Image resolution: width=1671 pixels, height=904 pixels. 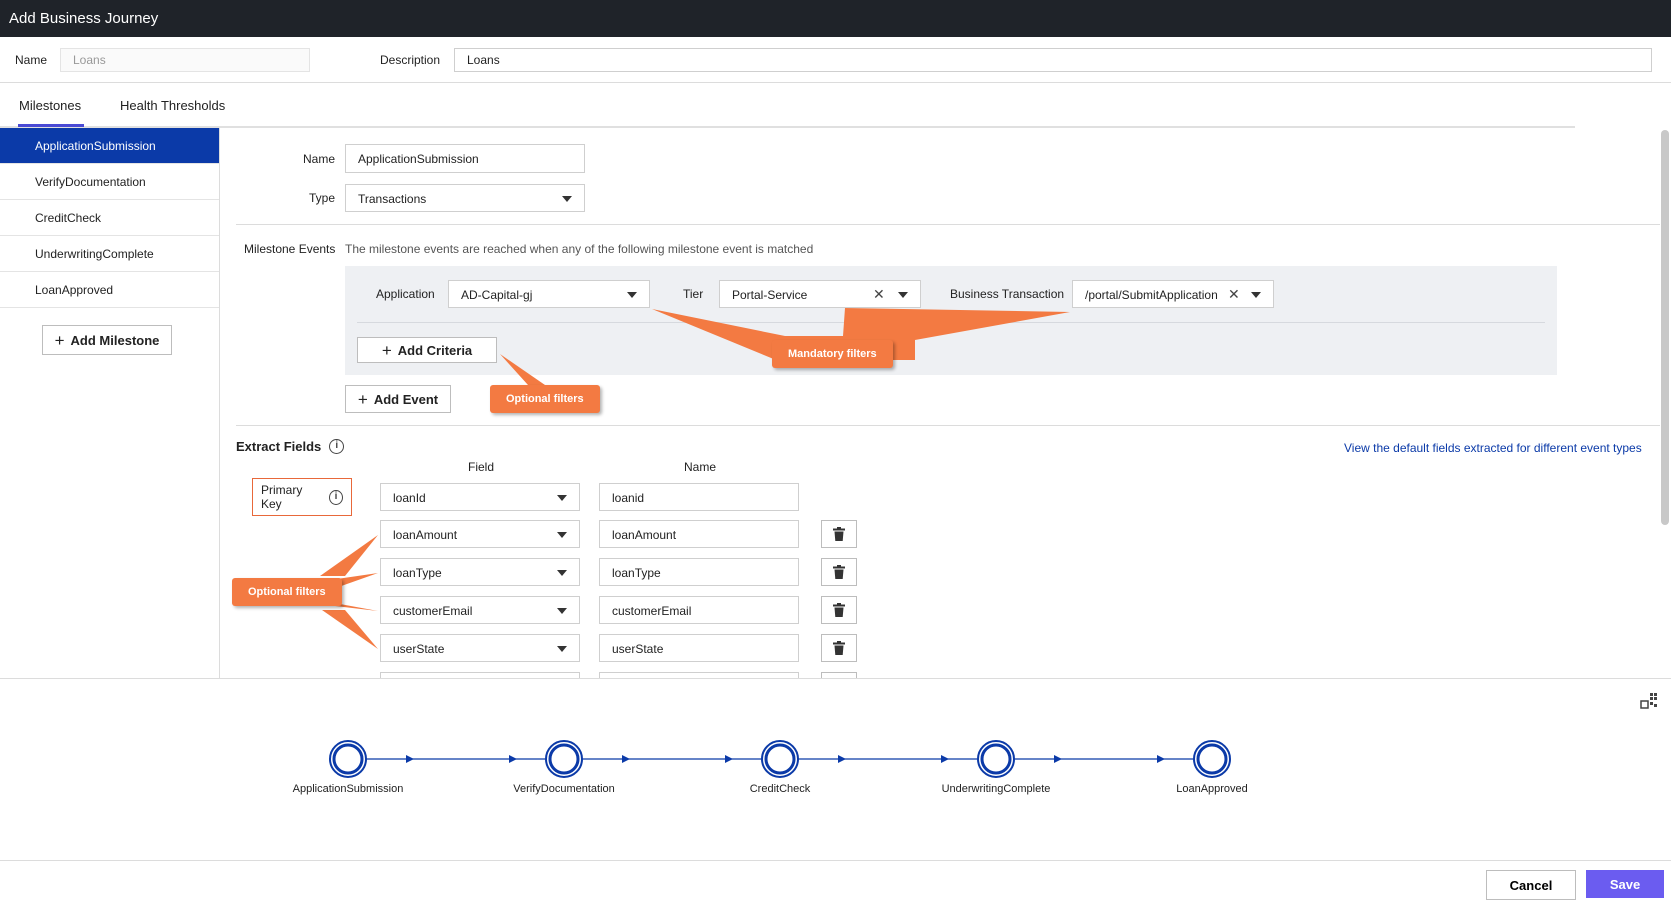 What do you see at coordinates (564, 789) in the screenshot?
I see `flow-node-label: VerifyDocumentation` at bounding box center [564, 789].